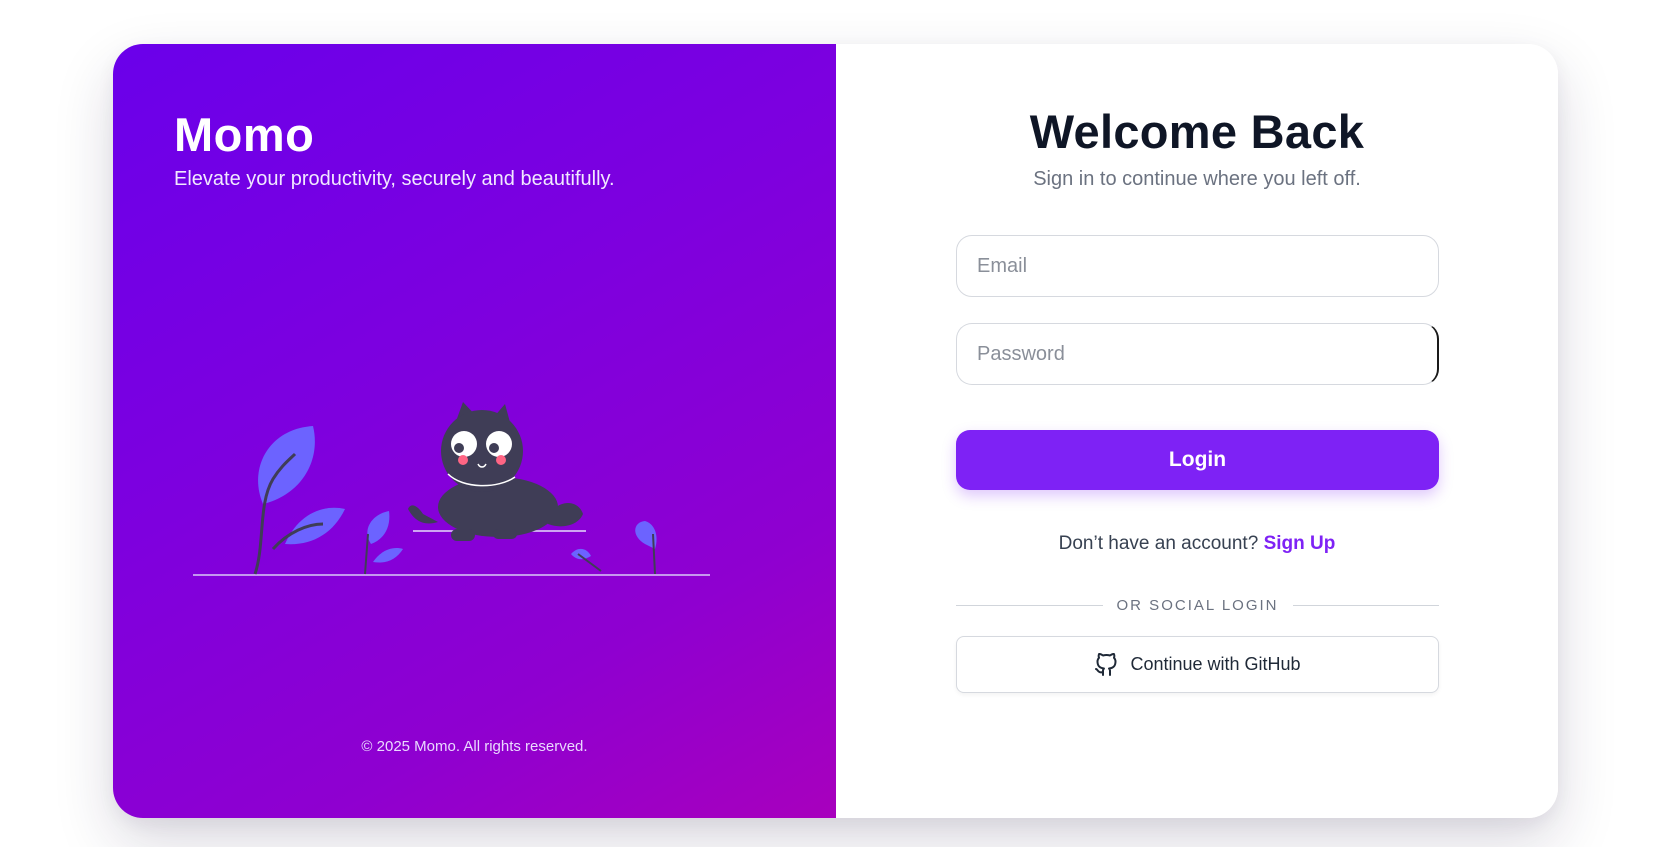 This screenshot has height=847, width=1667. I want to click on tiny-leaf, so click(581, 554).